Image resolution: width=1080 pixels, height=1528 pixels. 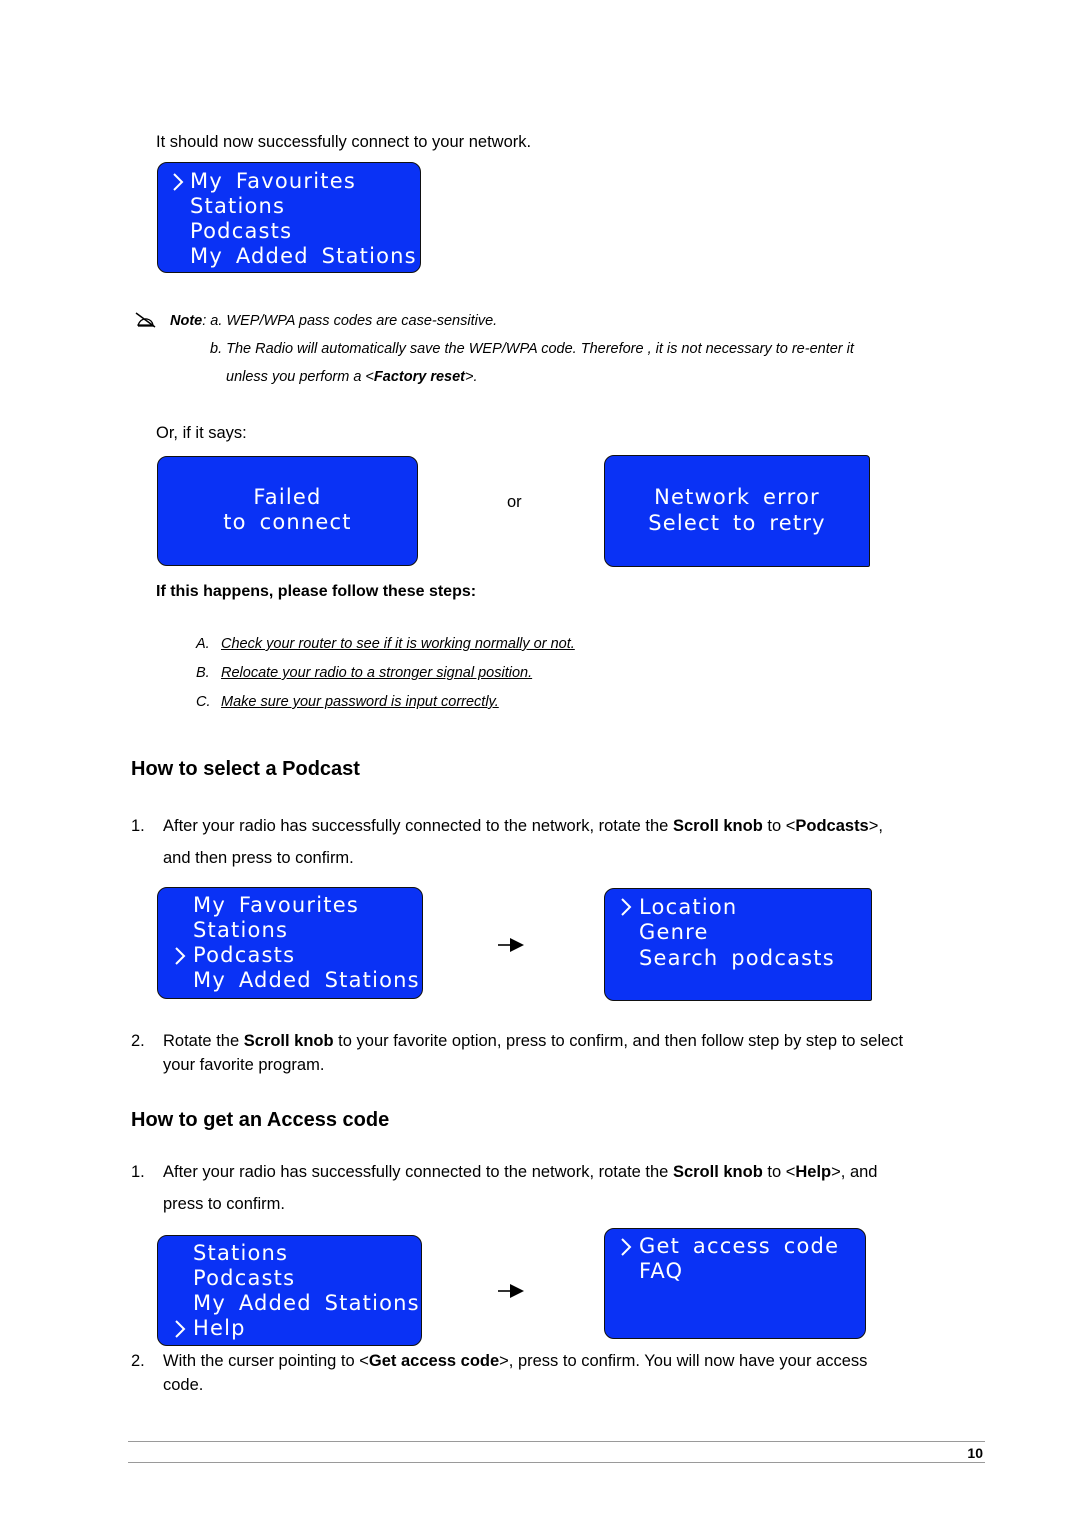 What do you see at coordinates (201, 433) in the screenshot?
I see `or-if-it-says: Or, if it says:` at bounding box center [201, 433].